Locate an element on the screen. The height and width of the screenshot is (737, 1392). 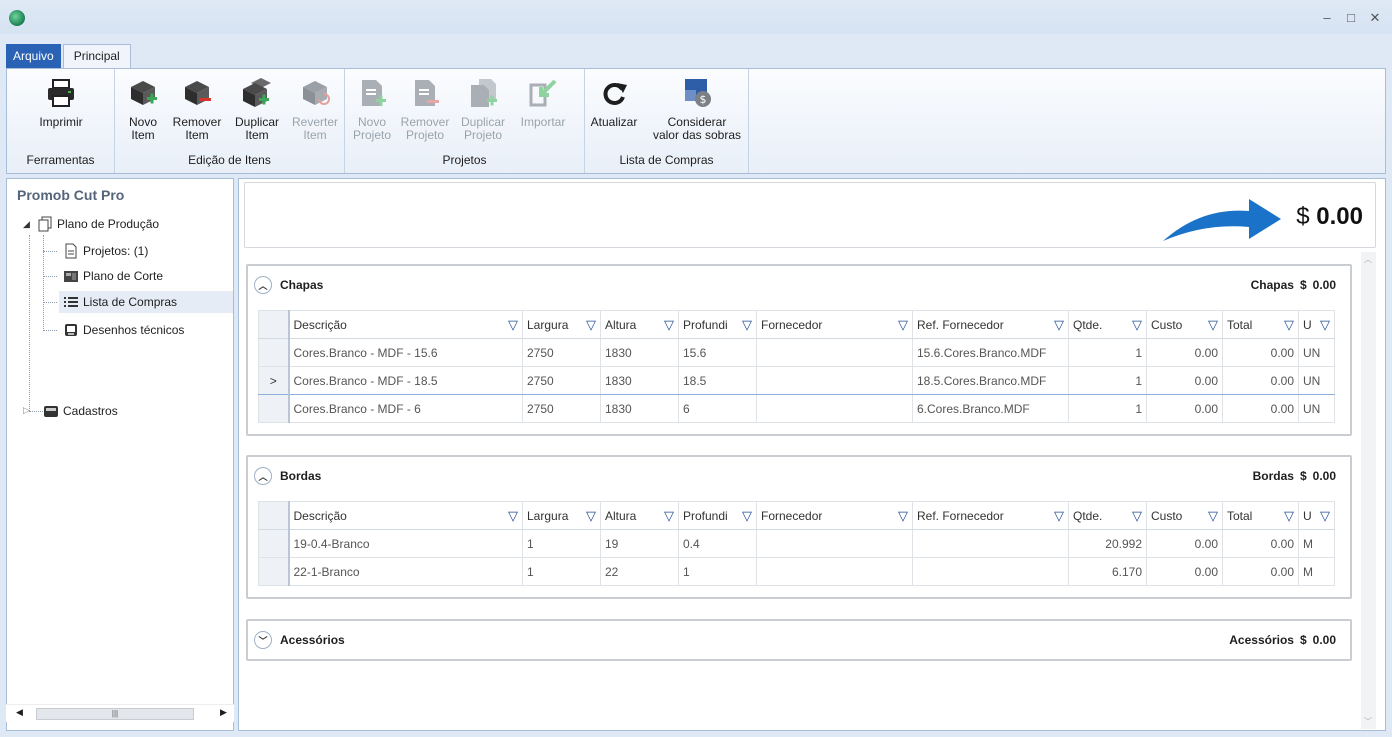
vertical-scrollbar: ︿ ﹀ is located at coordinates (1368, 490).